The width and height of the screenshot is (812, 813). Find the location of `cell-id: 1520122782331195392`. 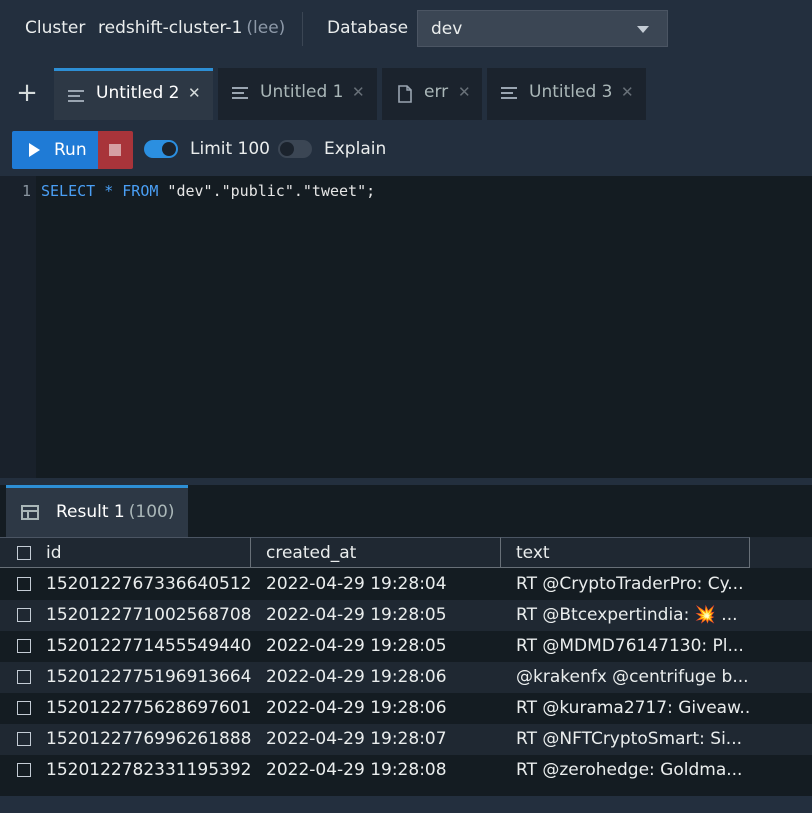

cell-id: 1520122782331195392 is located at coordinates (125, 770).